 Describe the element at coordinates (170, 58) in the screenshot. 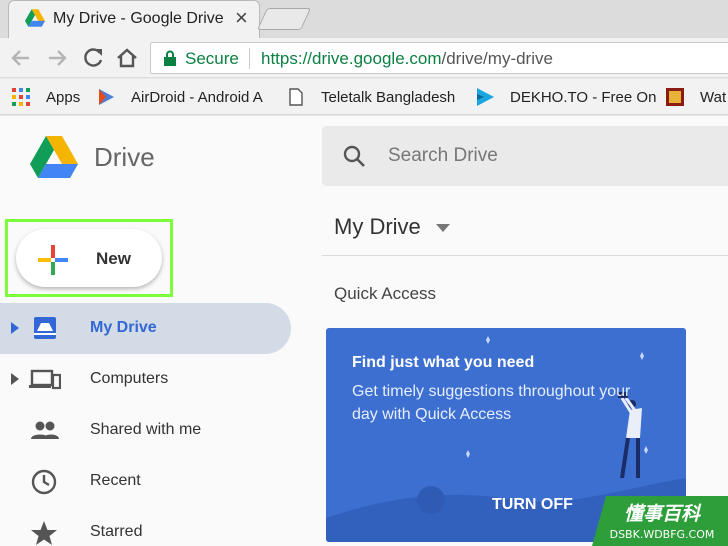

I see `lock-icon` at that location.